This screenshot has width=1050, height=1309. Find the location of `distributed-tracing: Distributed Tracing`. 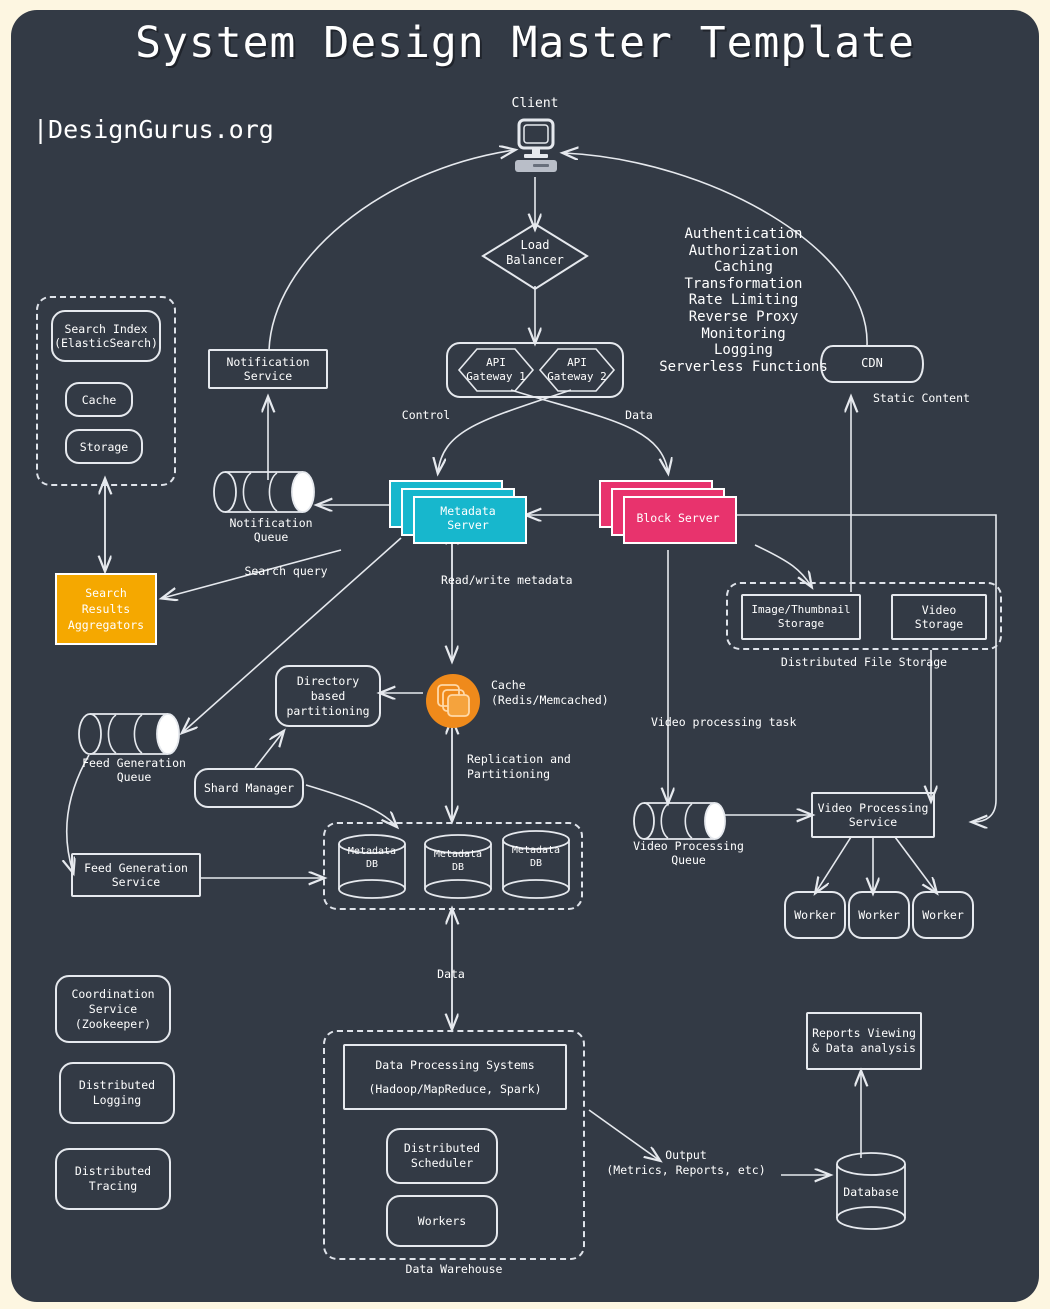

distributed-tracing: Distributed Tracing is located at coordinates (113, 1179).